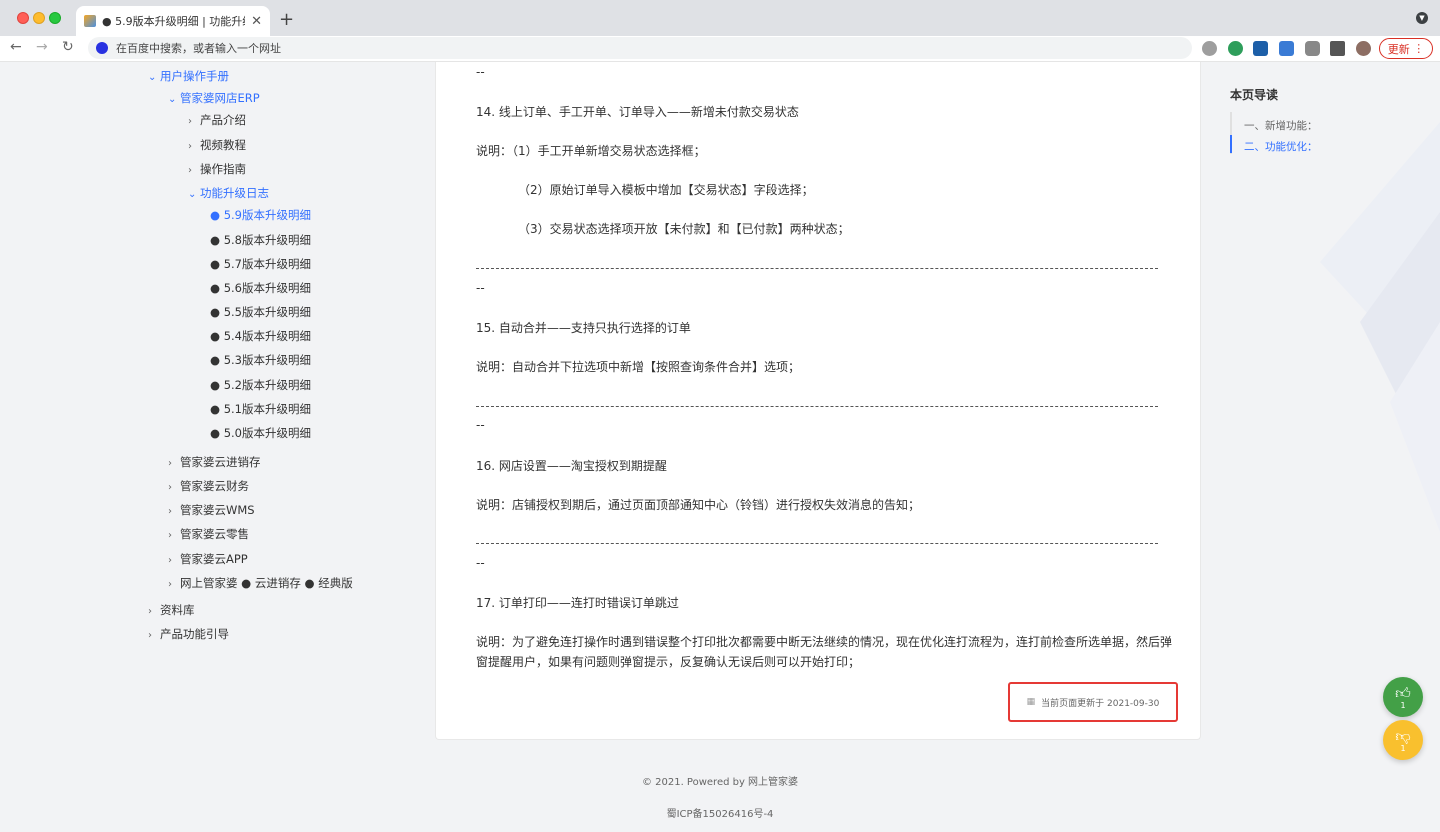  I want to click on item-title: 16. 网店设置——淘宝授权到期提醒, so click(571, 466).